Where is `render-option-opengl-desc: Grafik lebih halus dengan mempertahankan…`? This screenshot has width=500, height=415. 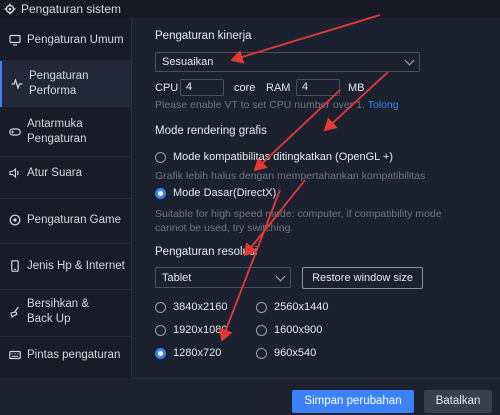
render-option-opengl-desc: Grafik lebih halus dengan mempertahankan… is located at coordinates (290, 176).